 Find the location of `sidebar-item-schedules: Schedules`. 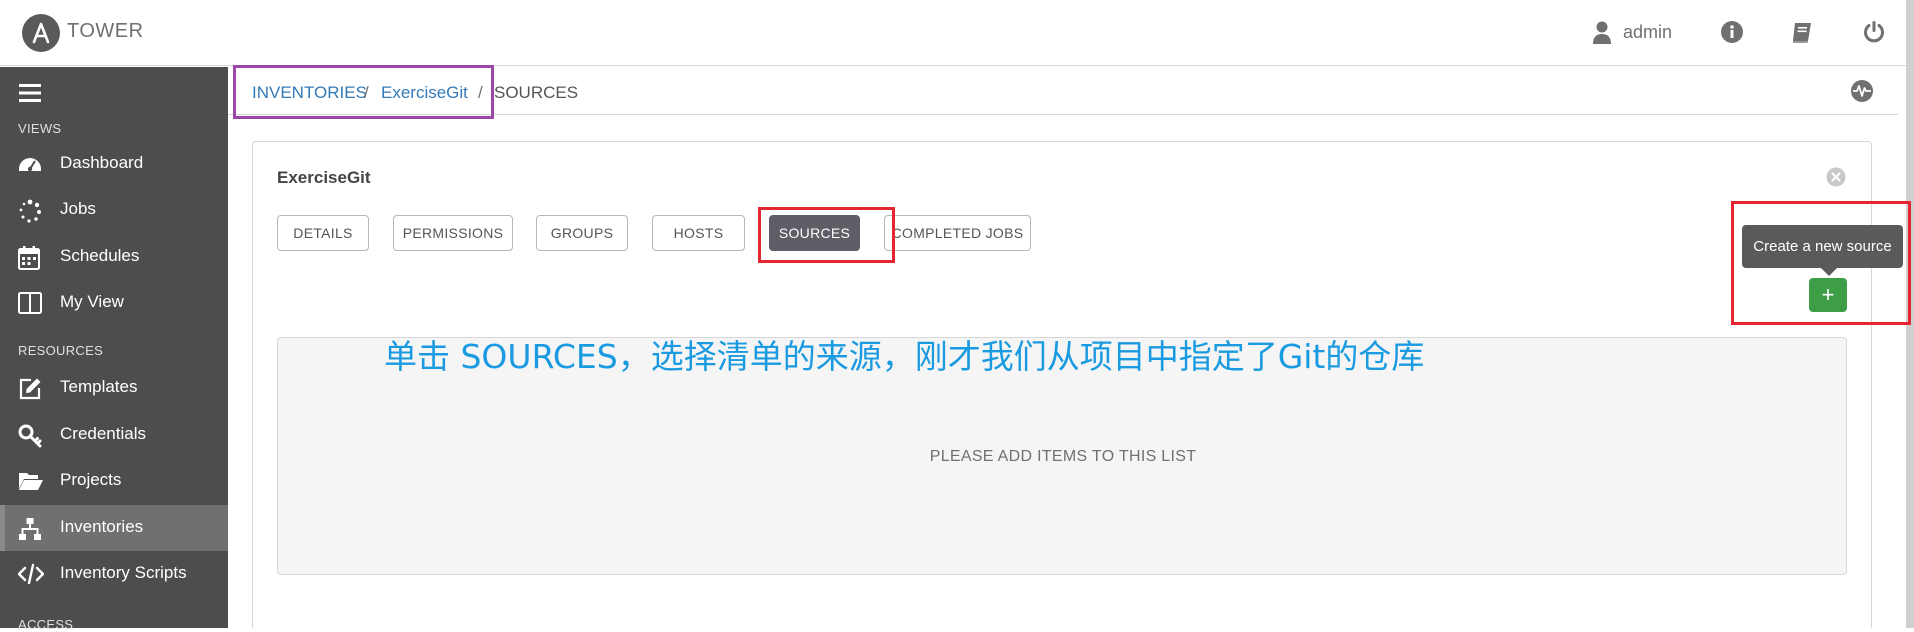

sidebar-item-schedules: Schedules is located at coordinates (114, 257).